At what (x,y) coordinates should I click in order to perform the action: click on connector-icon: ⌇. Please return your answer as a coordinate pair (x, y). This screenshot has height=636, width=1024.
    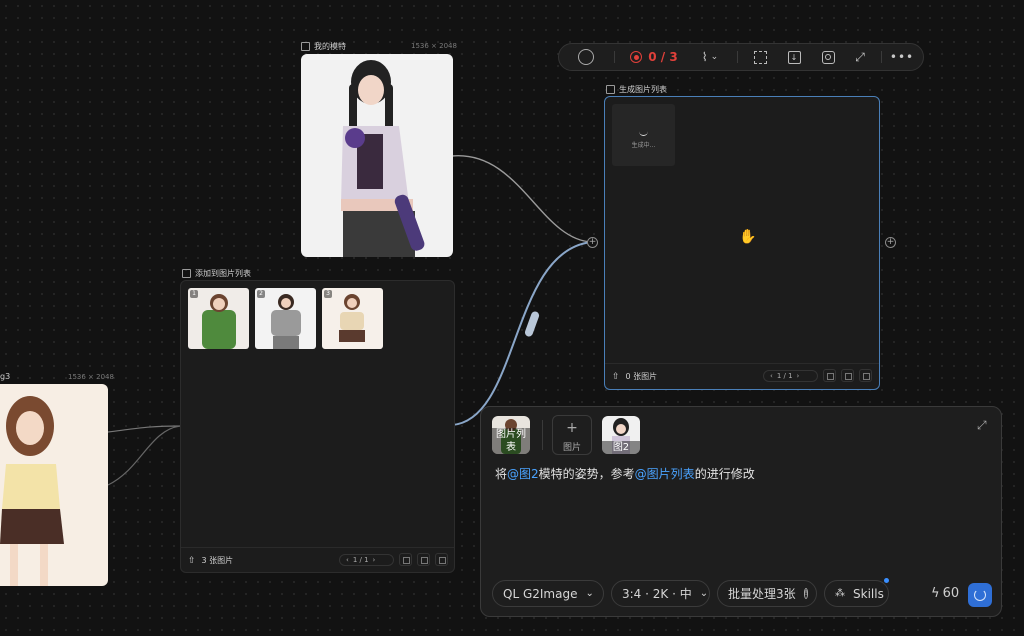
    Looking at the image, I should click on (704, 57).